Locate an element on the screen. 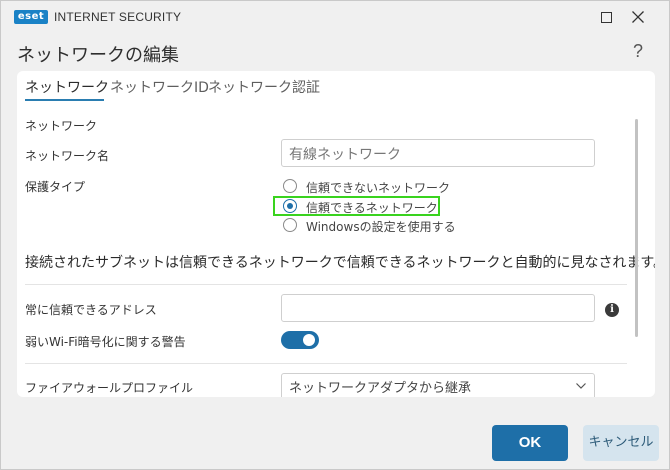 This screenshot has width=670, height=470. firewall-profile-select: ネットワークアダプタから継承 is located at coordinates (438, 385).